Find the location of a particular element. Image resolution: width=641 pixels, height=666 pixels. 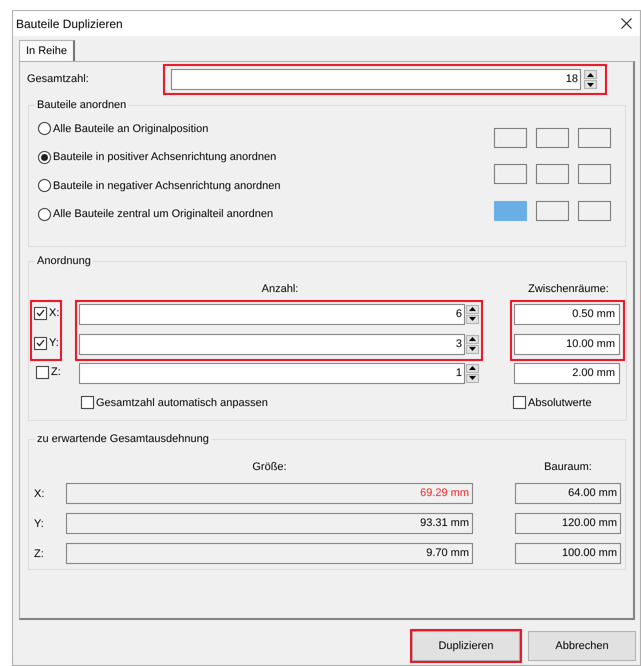

column-header: Anzahl: is located at coordinates (280, 288).